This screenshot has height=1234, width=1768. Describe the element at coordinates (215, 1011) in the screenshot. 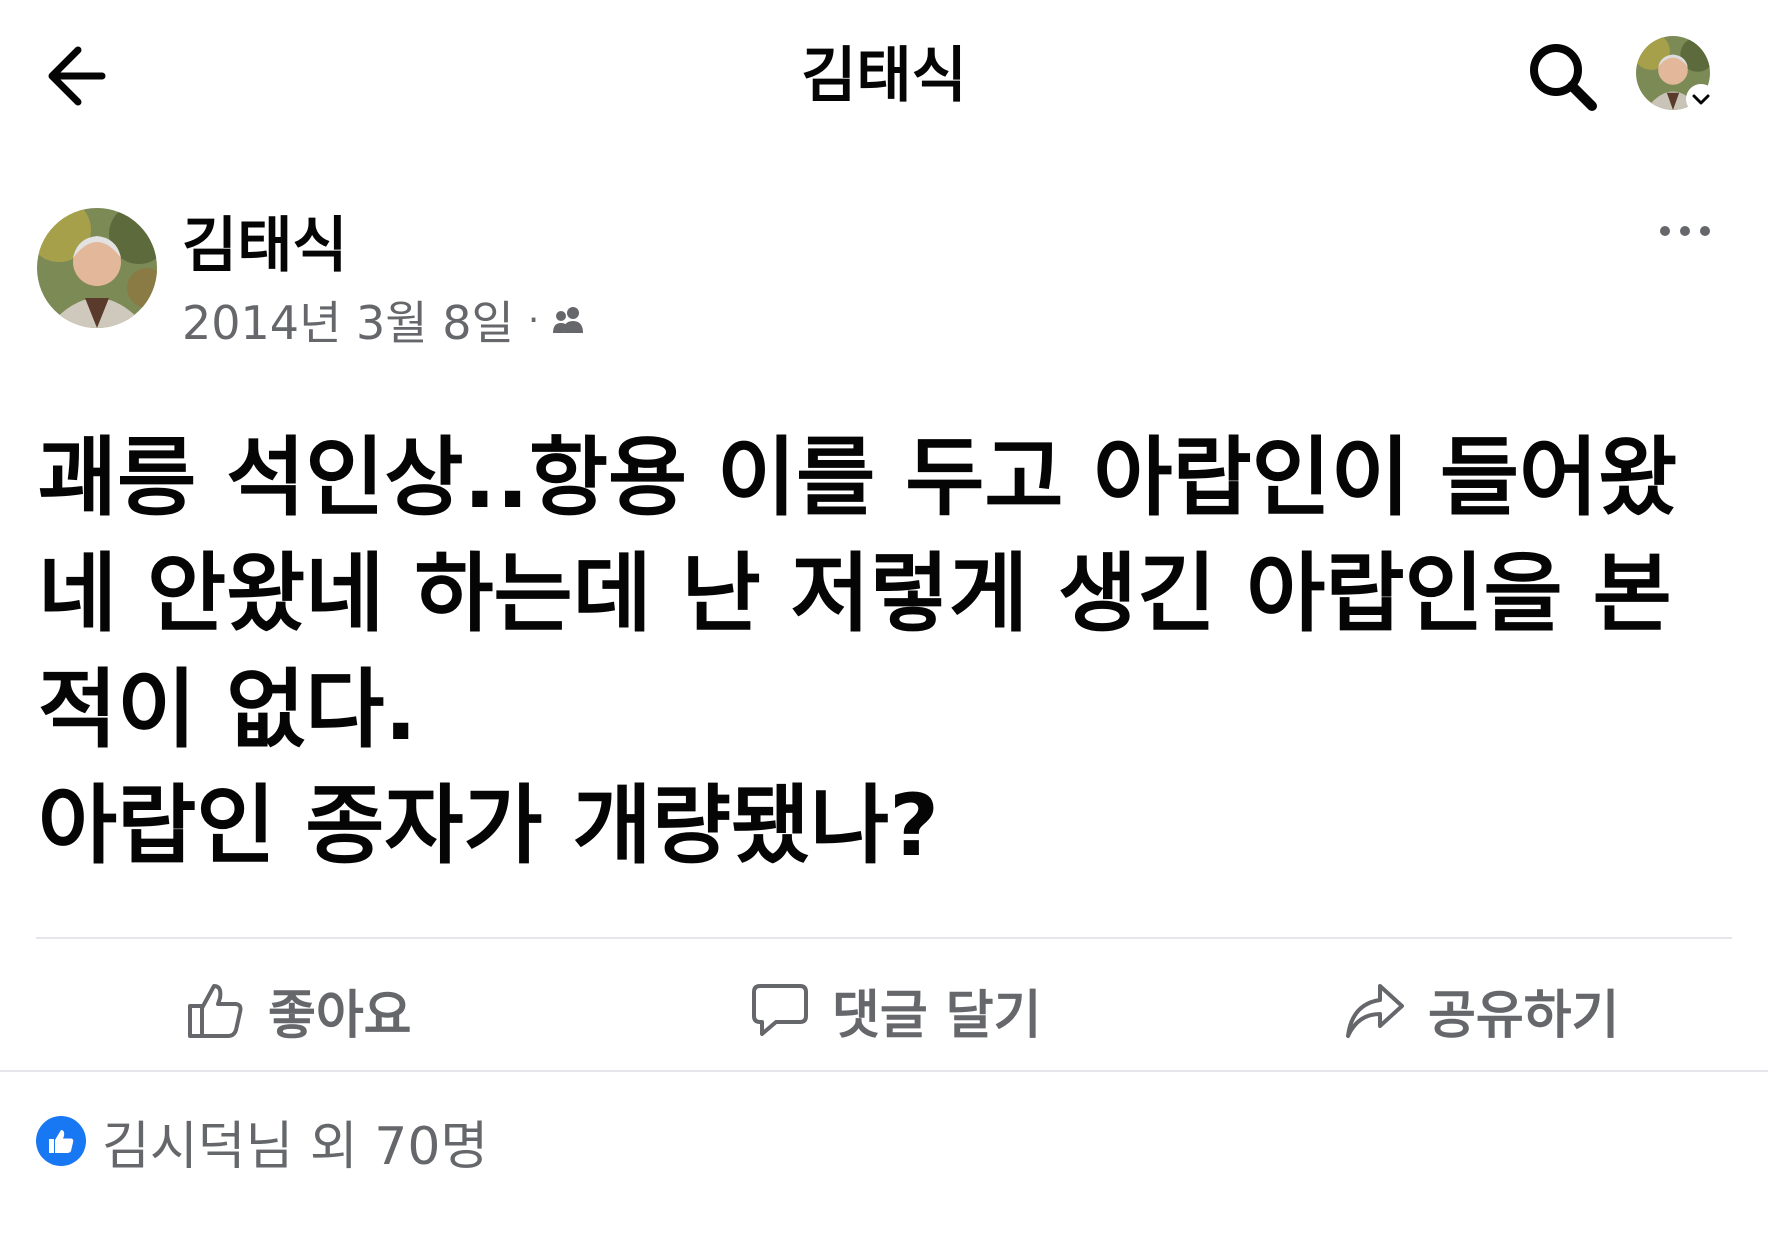

I see `thumbs-up-icon` at that location.